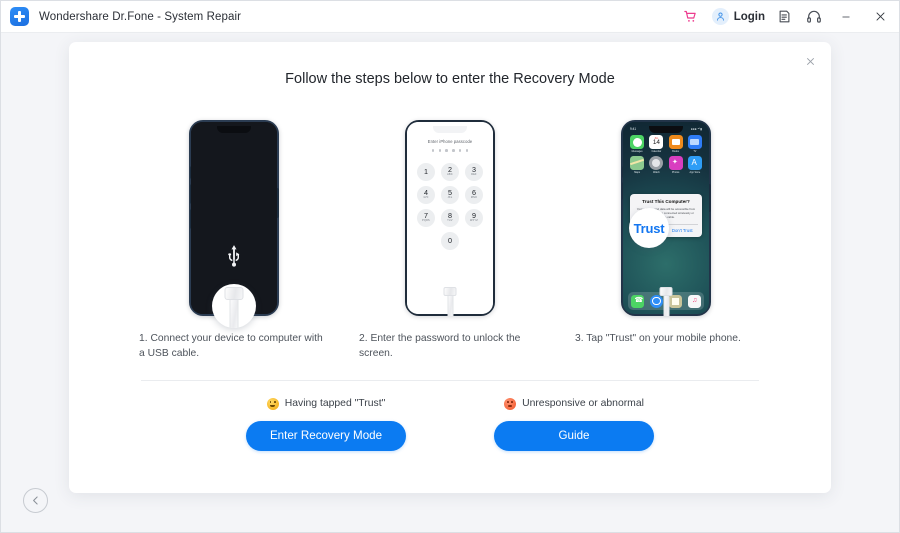 The width and height of the screenshot is (900, 533). Describe the element at coordinates (683, 231) in the screenshot. I see `dont-trust-button: Don't Trust` at that location.